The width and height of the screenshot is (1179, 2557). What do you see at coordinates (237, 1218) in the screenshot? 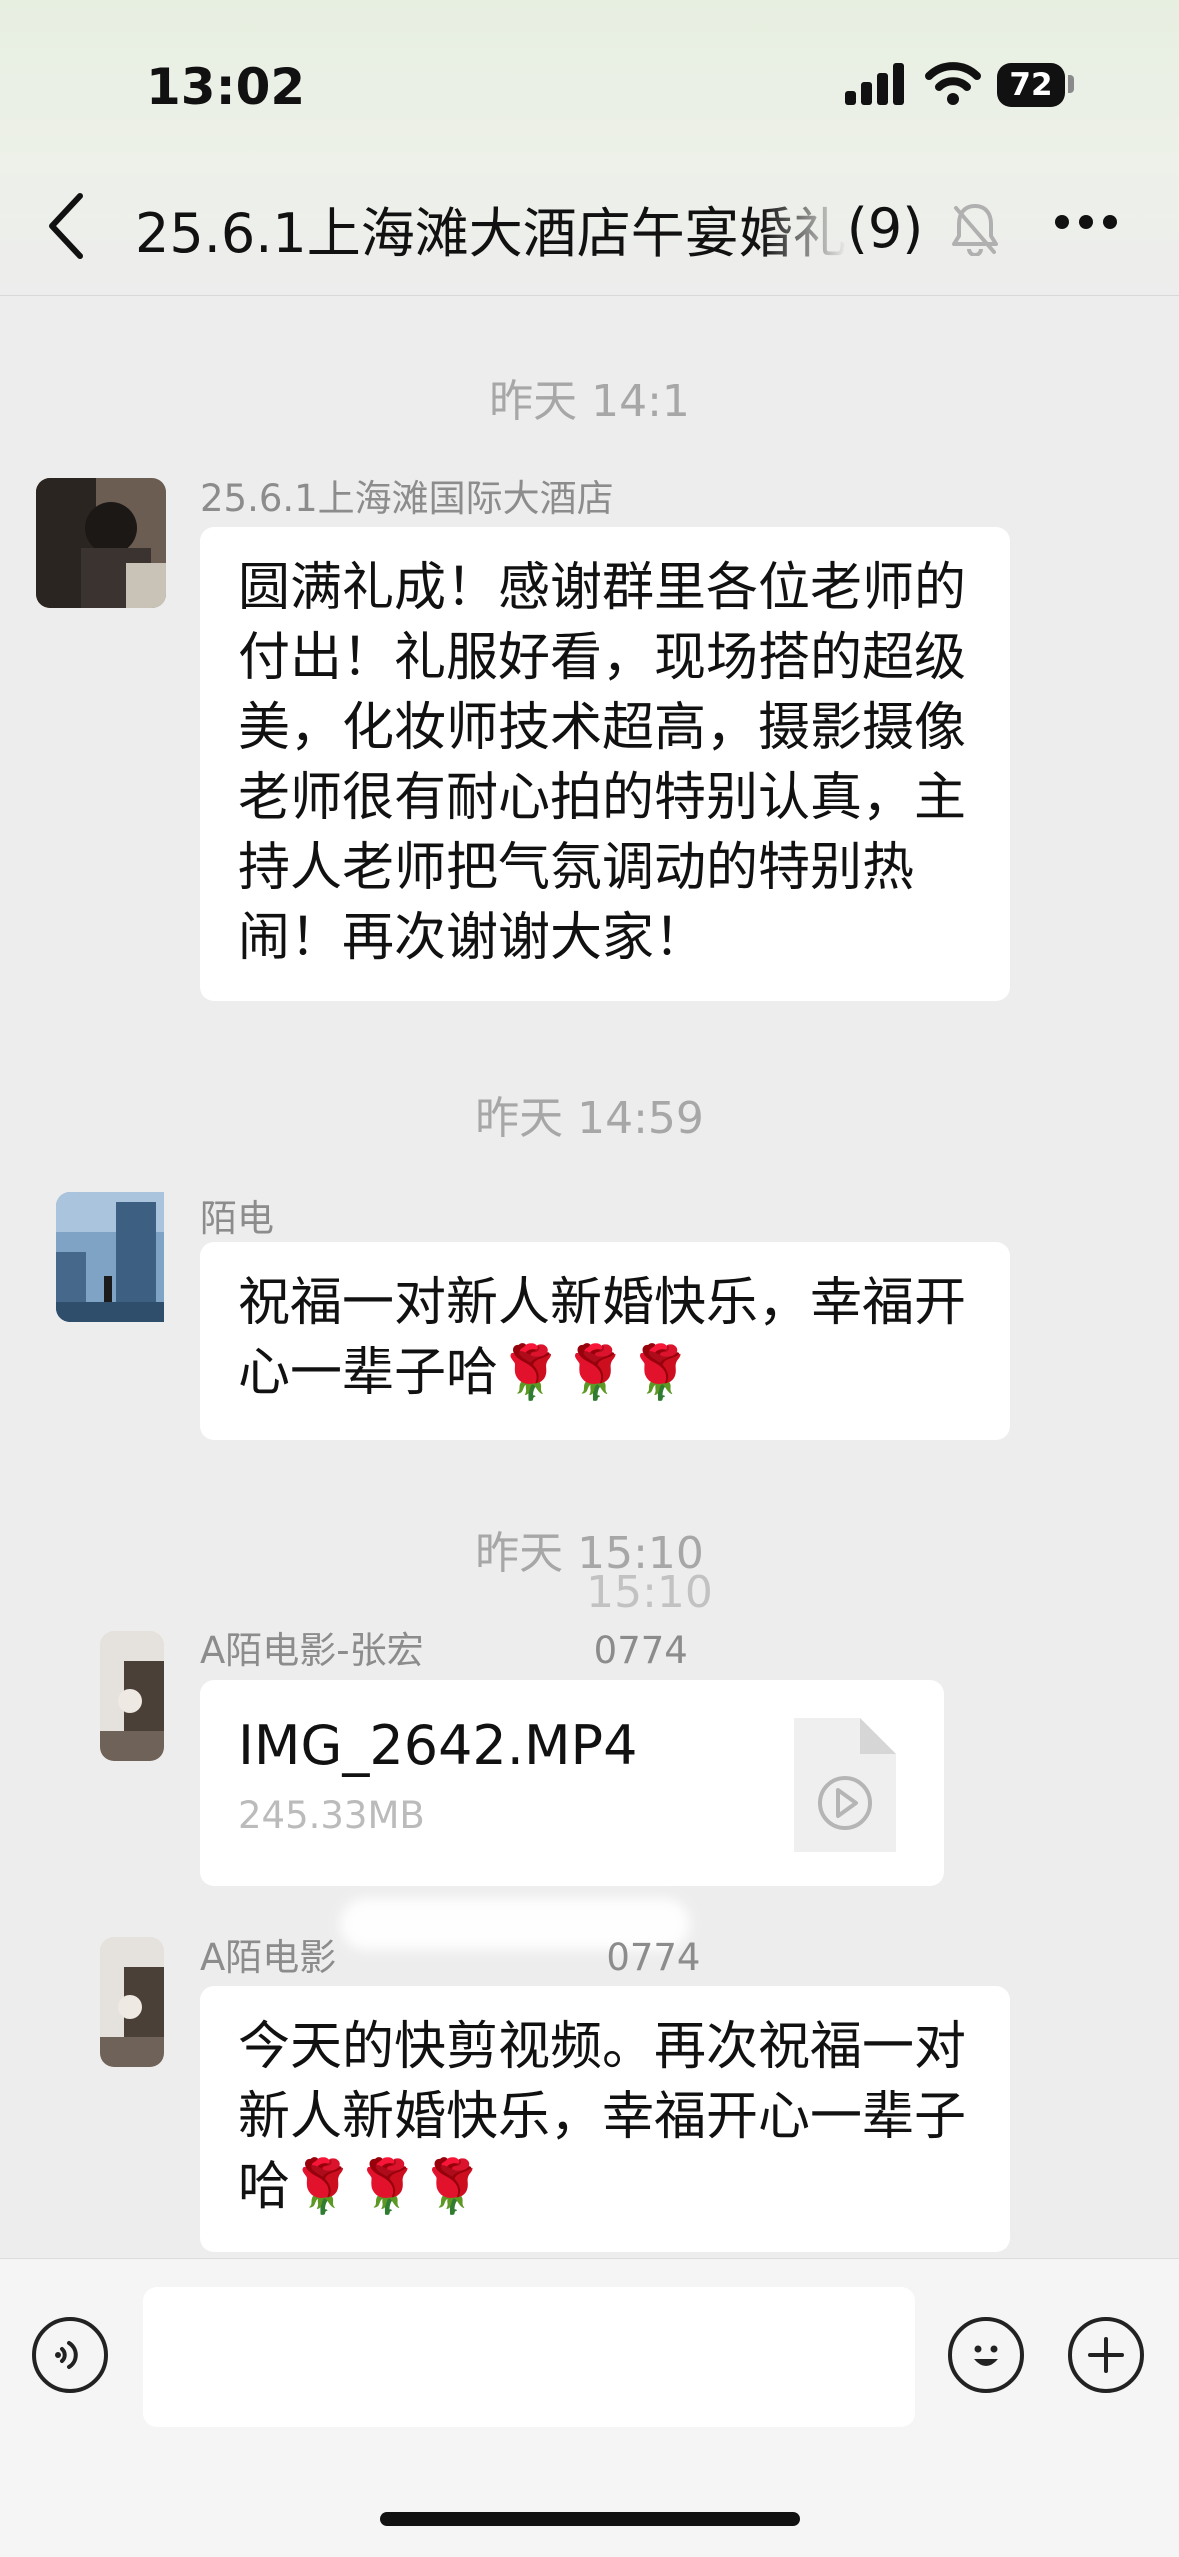
I see `sender-name: 陌电` at bounding box center [237, 1218].